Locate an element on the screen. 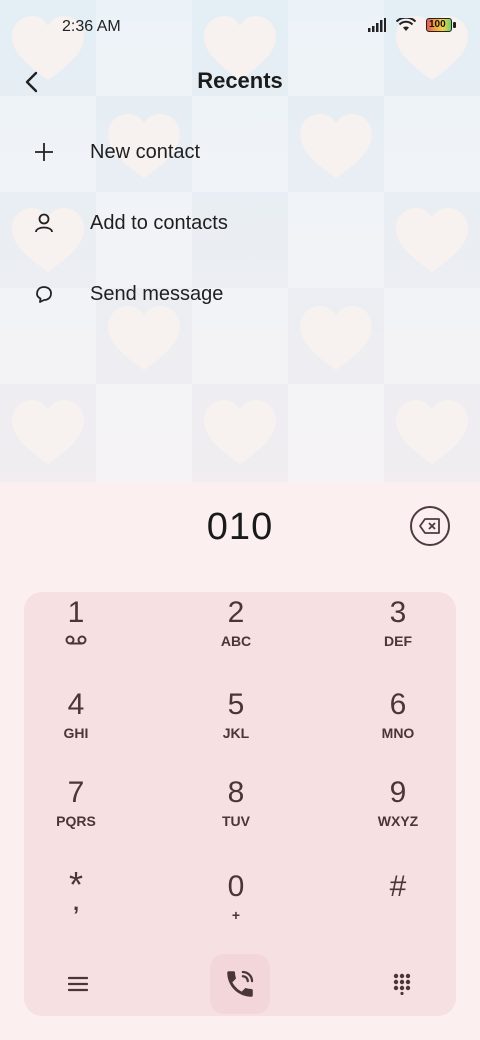 The height and width of the screenshot is (1040, 480). key-letters: , is located at coordinates (76, 902).